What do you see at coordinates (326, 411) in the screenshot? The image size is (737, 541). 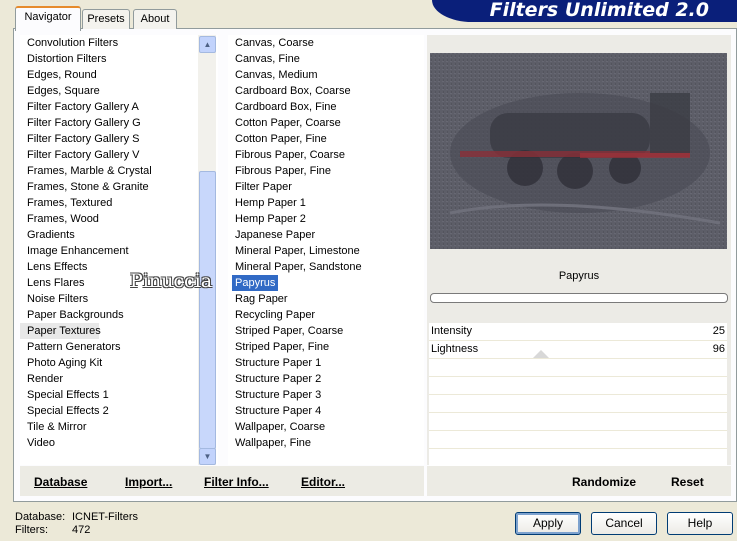 I see `filter-item: Structure Paper 4` at bounding box center [326, 411].